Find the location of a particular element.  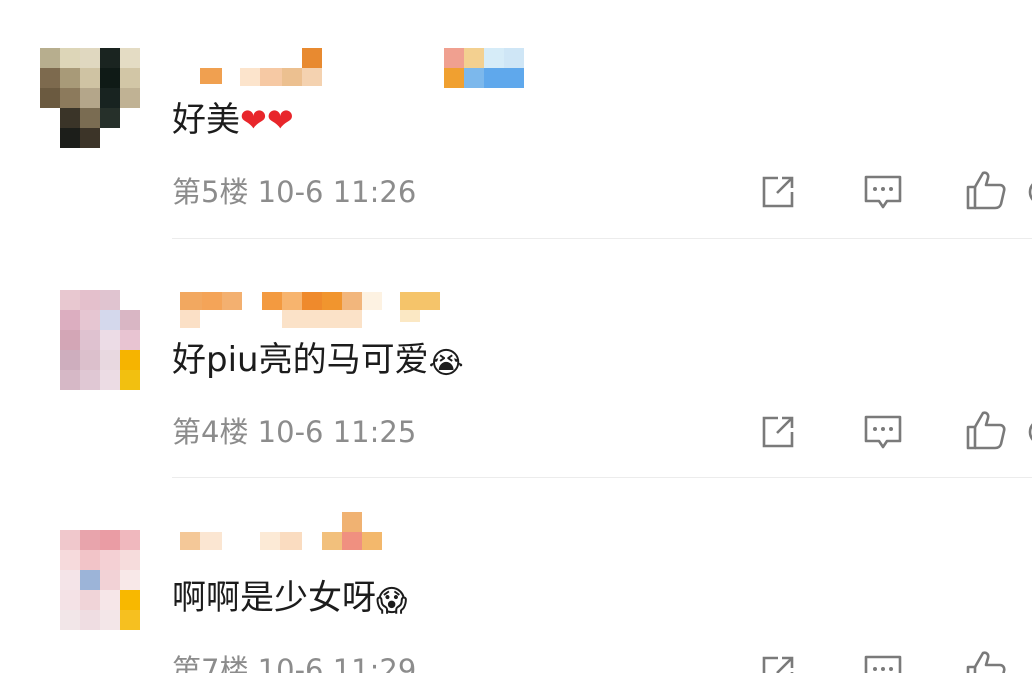

screaming-face-emoji: 😱 is located at coordinates (392, 601).